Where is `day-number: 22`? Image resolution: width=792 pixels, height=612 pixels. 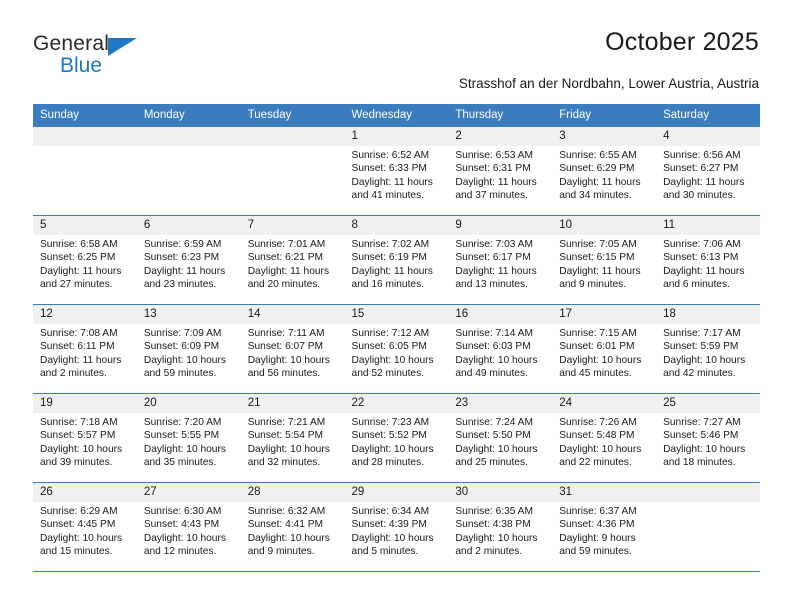 day-number: 22 is located at coordinates (396, 403).